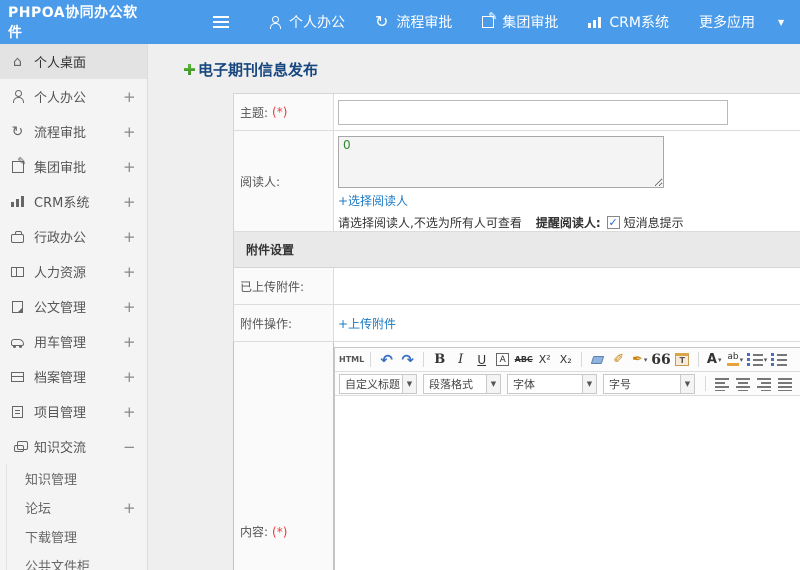 The height and width of the screenshot is (570, 800). Describe the element at coordinates (517, 286) in the screenshot. I see `uploaded-attachments-row: 已上传附件:` at that location.